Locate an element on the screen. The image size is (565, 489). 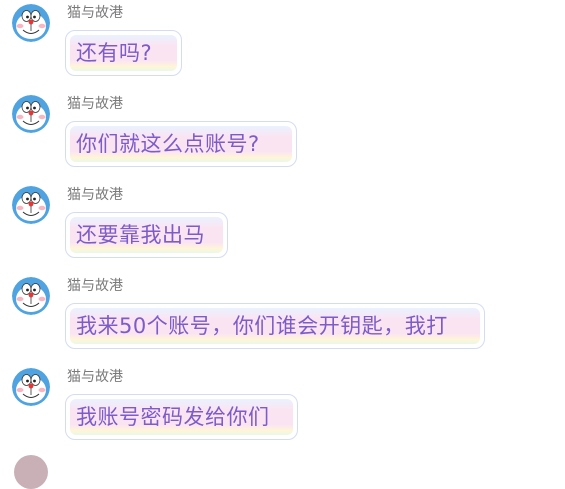
message-text: 还有吗? is located at coordinates (114, 53).